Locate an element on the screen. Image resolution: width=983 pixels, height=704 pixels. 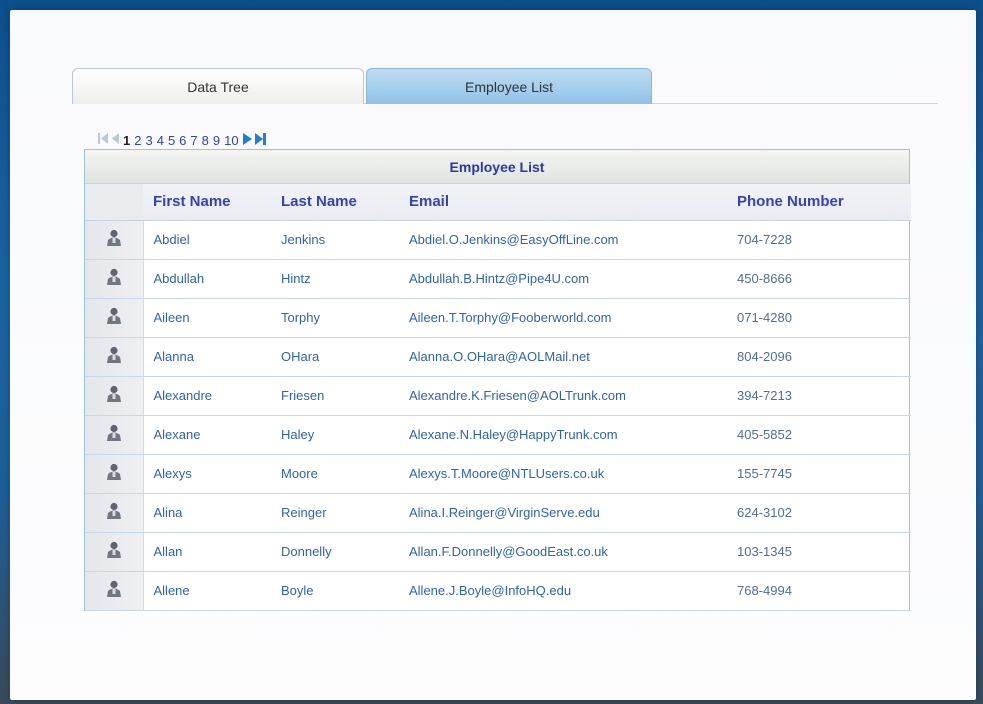
cell-phone-number: 155-7745 is located at coordinates (819, 474).